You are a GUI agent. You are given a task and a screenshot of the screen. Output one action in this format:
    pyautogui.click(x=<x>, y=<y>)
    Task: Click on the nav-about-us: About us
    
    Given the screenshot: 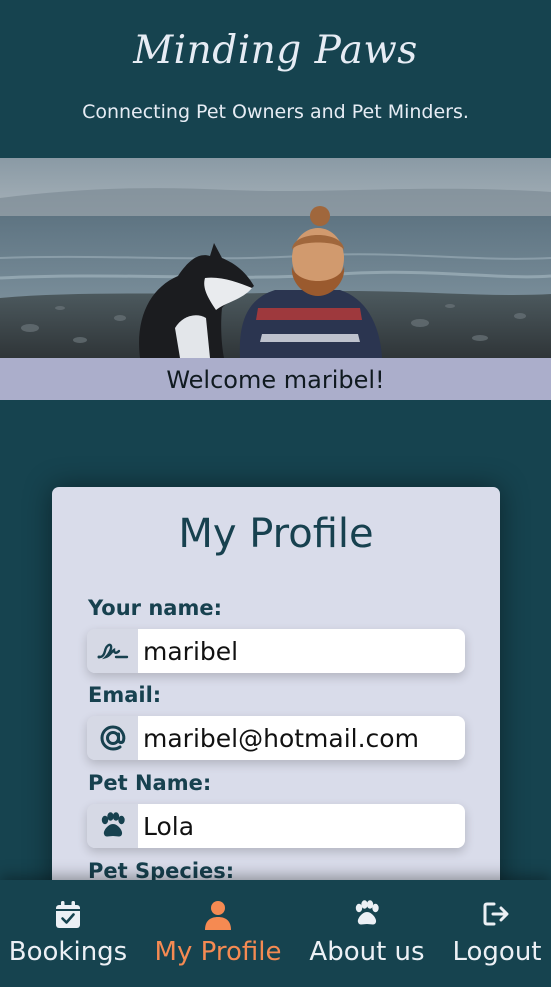 What is the action you would take?
    pyautogui.click(x=367, y=933)
    